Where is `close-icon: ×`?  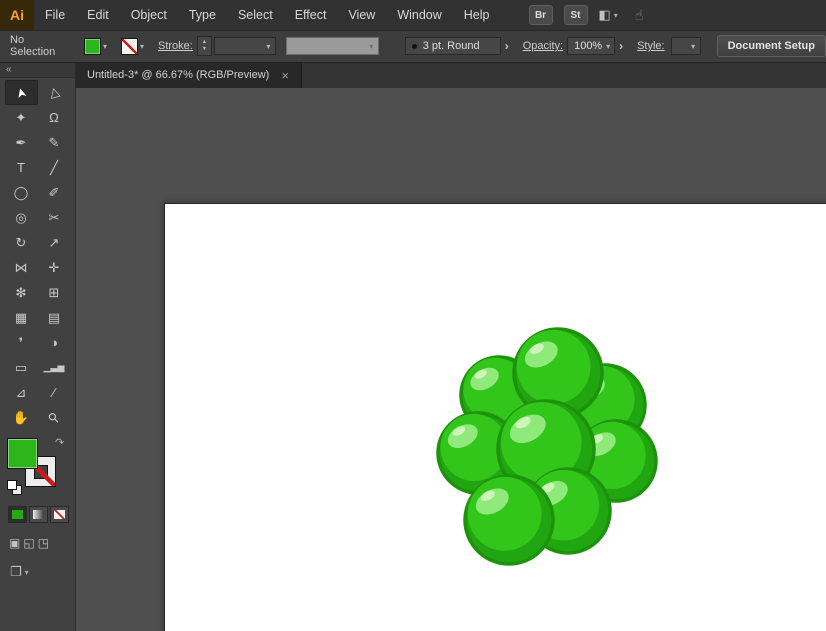 close-icon: × is located at coordinates (285, 75).